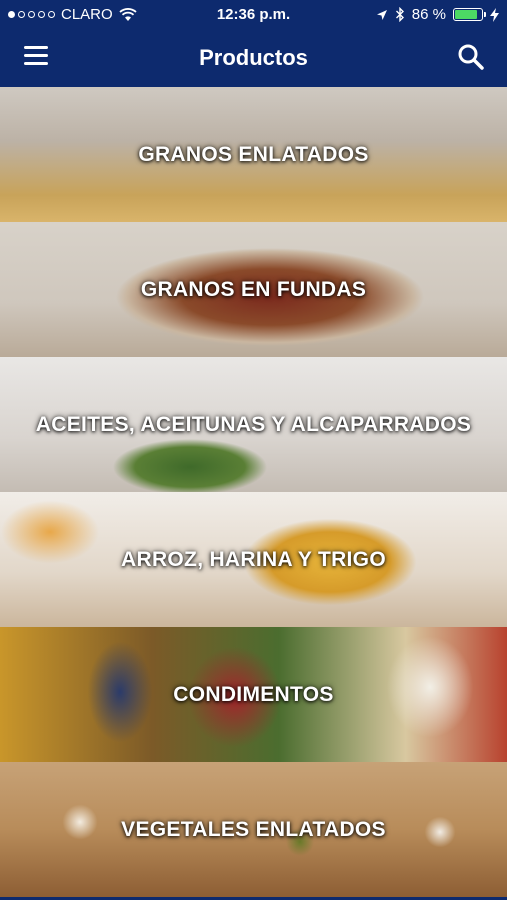  I want to click on battery-icon, so click(469, 14).